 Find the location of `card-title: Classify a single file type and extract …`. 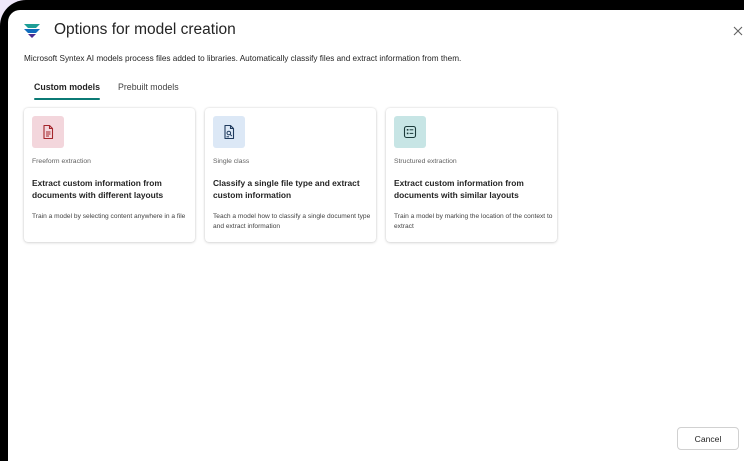

card-title: Classify a single file type and extract … is located at coordinates (286, 189).